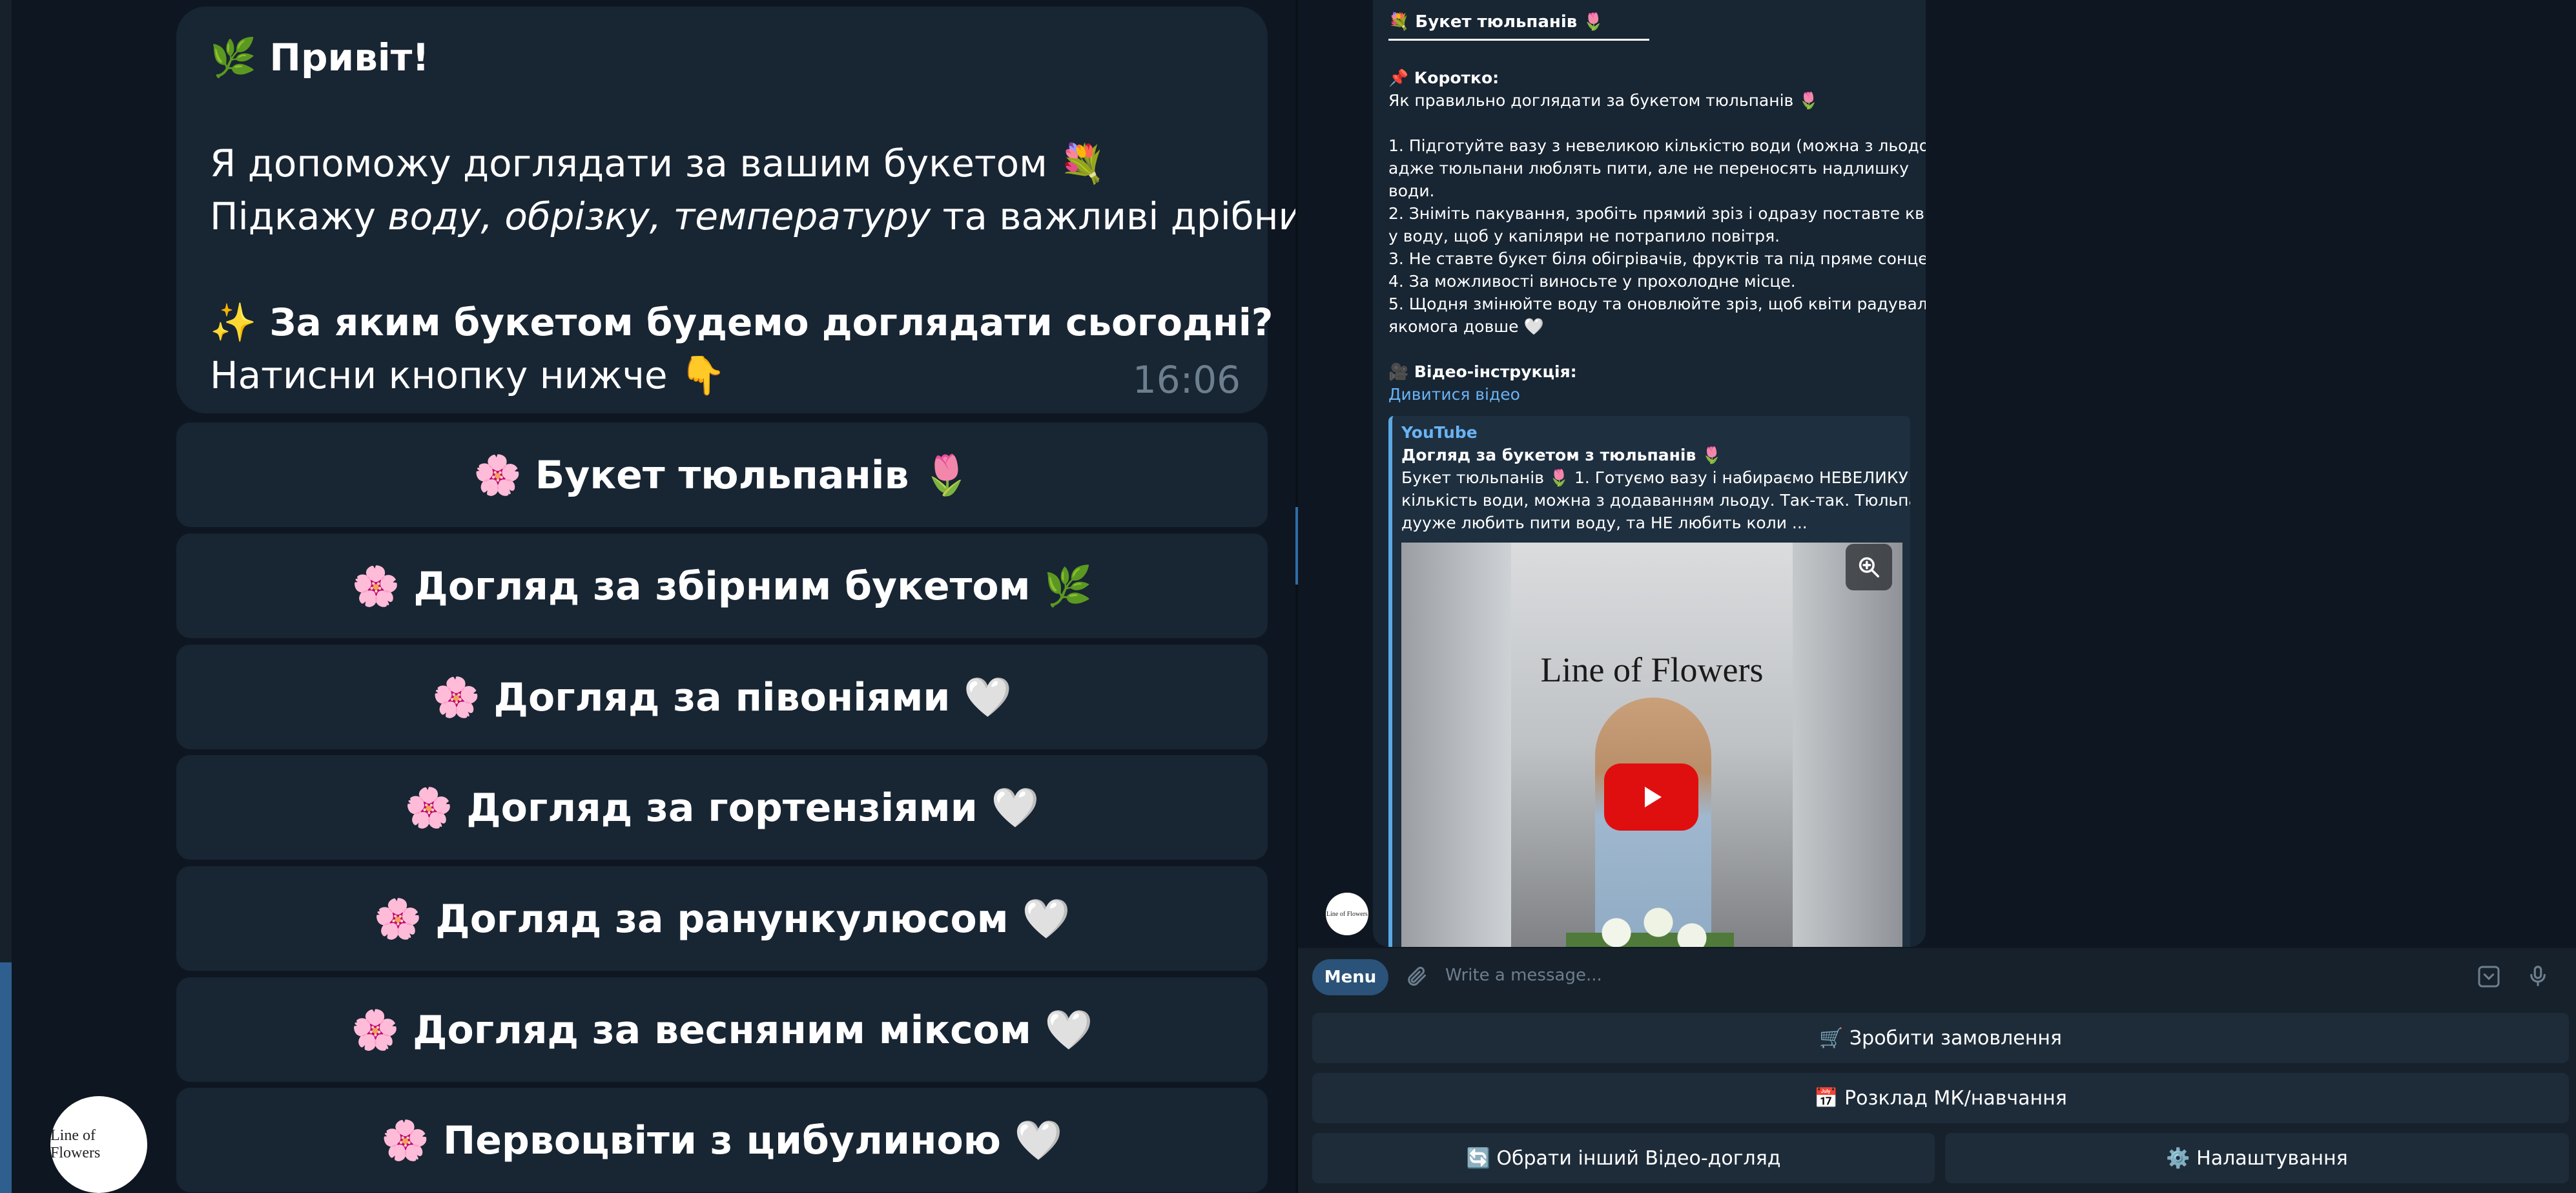  I want to click on choose-other-video-button: 🔄 Обрати інший Відео-догляд, so click(1623, 1158).